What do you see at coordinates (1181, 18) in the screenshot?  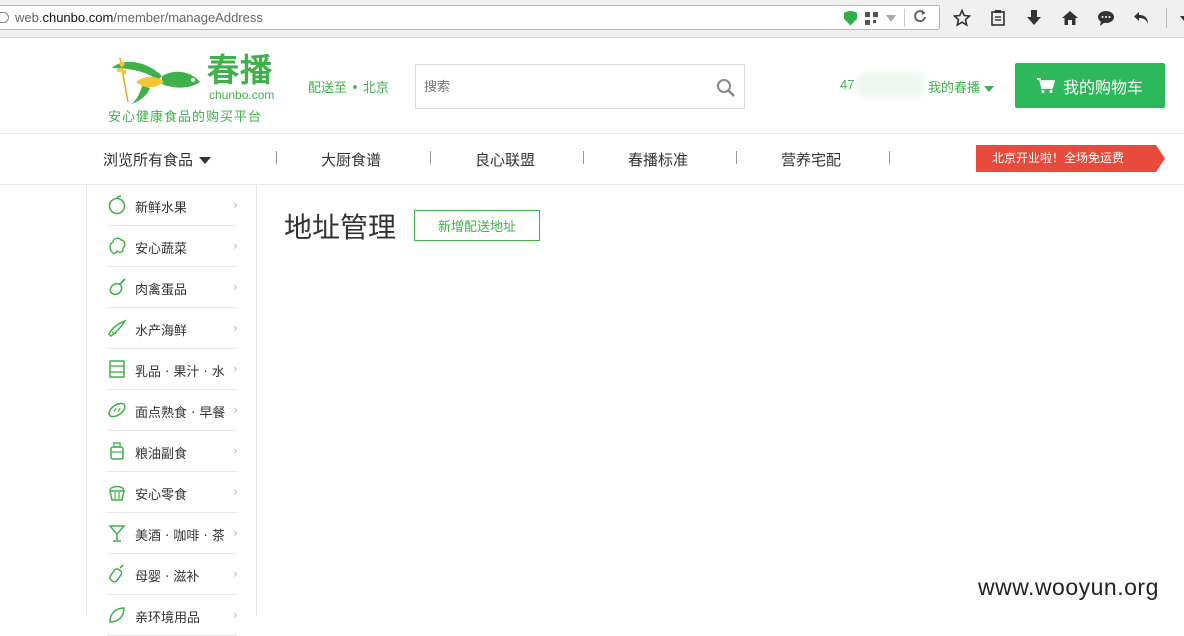 I see `menu-dropdown-icon` at bounding box center [1181, 18].